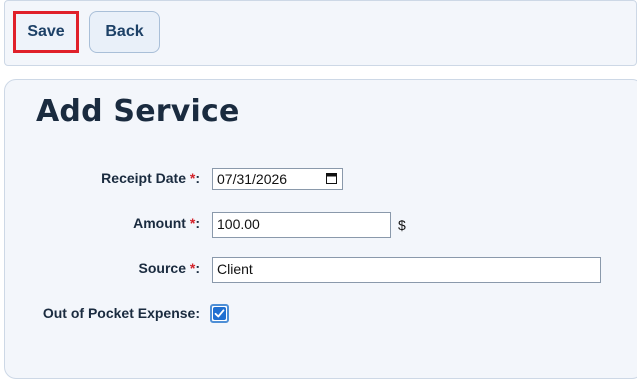 Image resolution: width=637 pixels, height=379 pixels. I want to click on amount-label: Amount *:, so click(166, 223).